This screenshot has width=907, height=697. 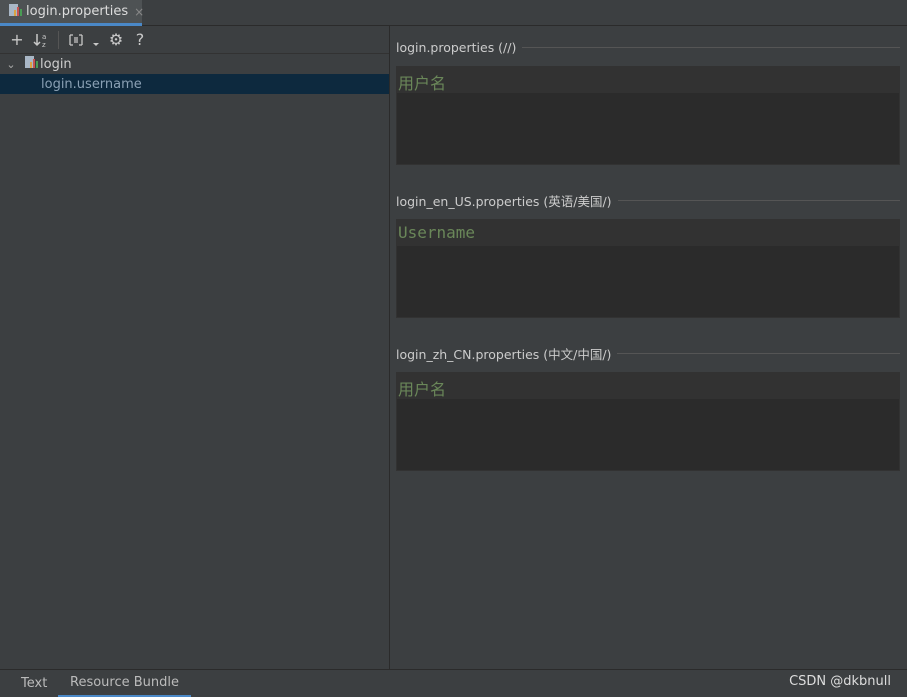 I want to click on help-icon: ?, so click(x=140, y=39).